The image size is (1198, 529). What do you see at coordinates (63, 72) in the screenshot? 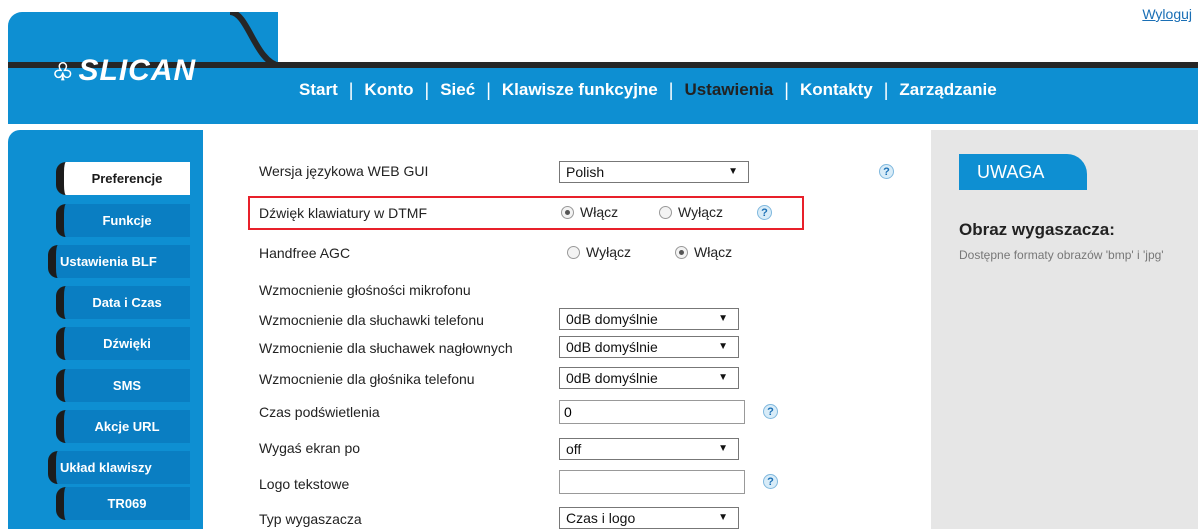
I see `logo-mark-icon: ♧` at bounding box center [63, 72].